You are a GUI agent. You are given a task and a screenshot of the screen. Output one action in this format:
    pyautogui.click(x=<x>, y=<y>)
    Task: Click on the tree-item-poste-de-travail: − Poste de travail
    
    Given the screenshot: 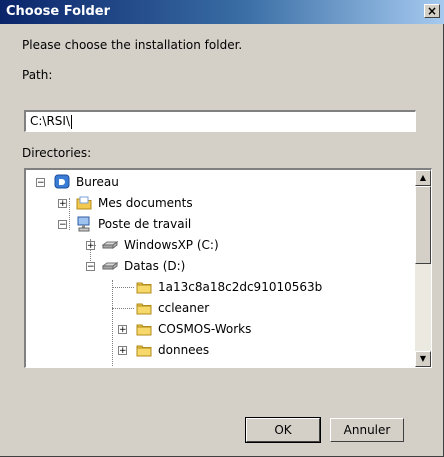 What is the action you would take?
    pyautogui.click(x=216, y=224)
    